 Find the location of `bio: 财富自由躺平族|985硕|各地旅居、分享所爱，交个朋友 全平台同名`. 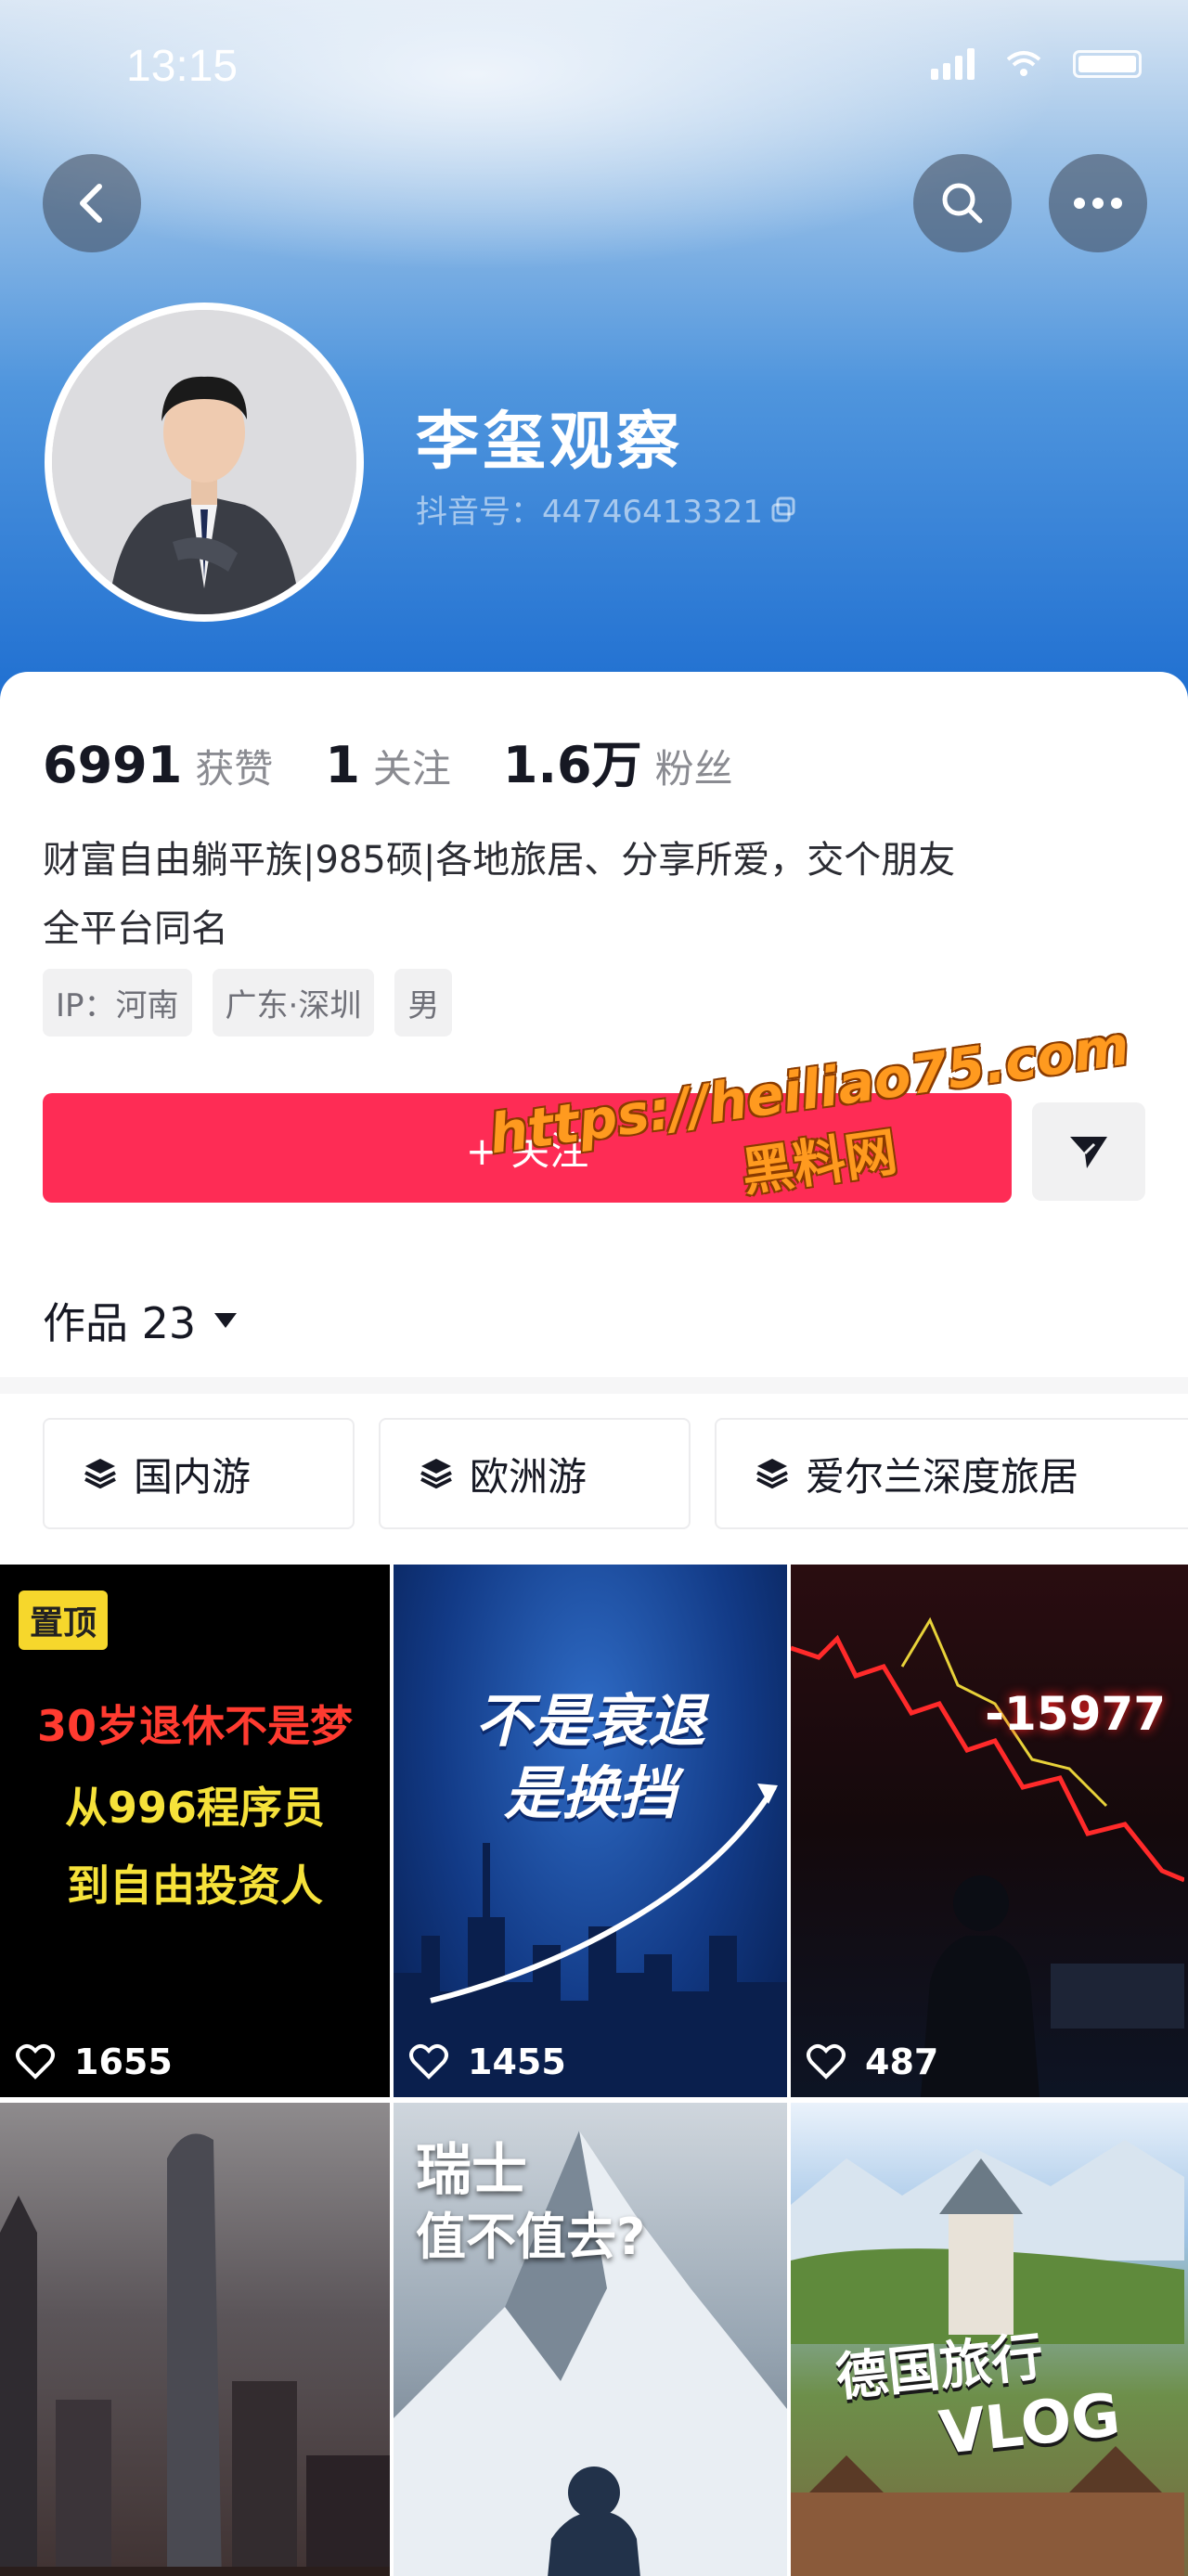

bio: 财富自由躺平族|985硕|各地旅居、分享所爱，交个朋友 全平台同名 is located at coordinates (599, 894).